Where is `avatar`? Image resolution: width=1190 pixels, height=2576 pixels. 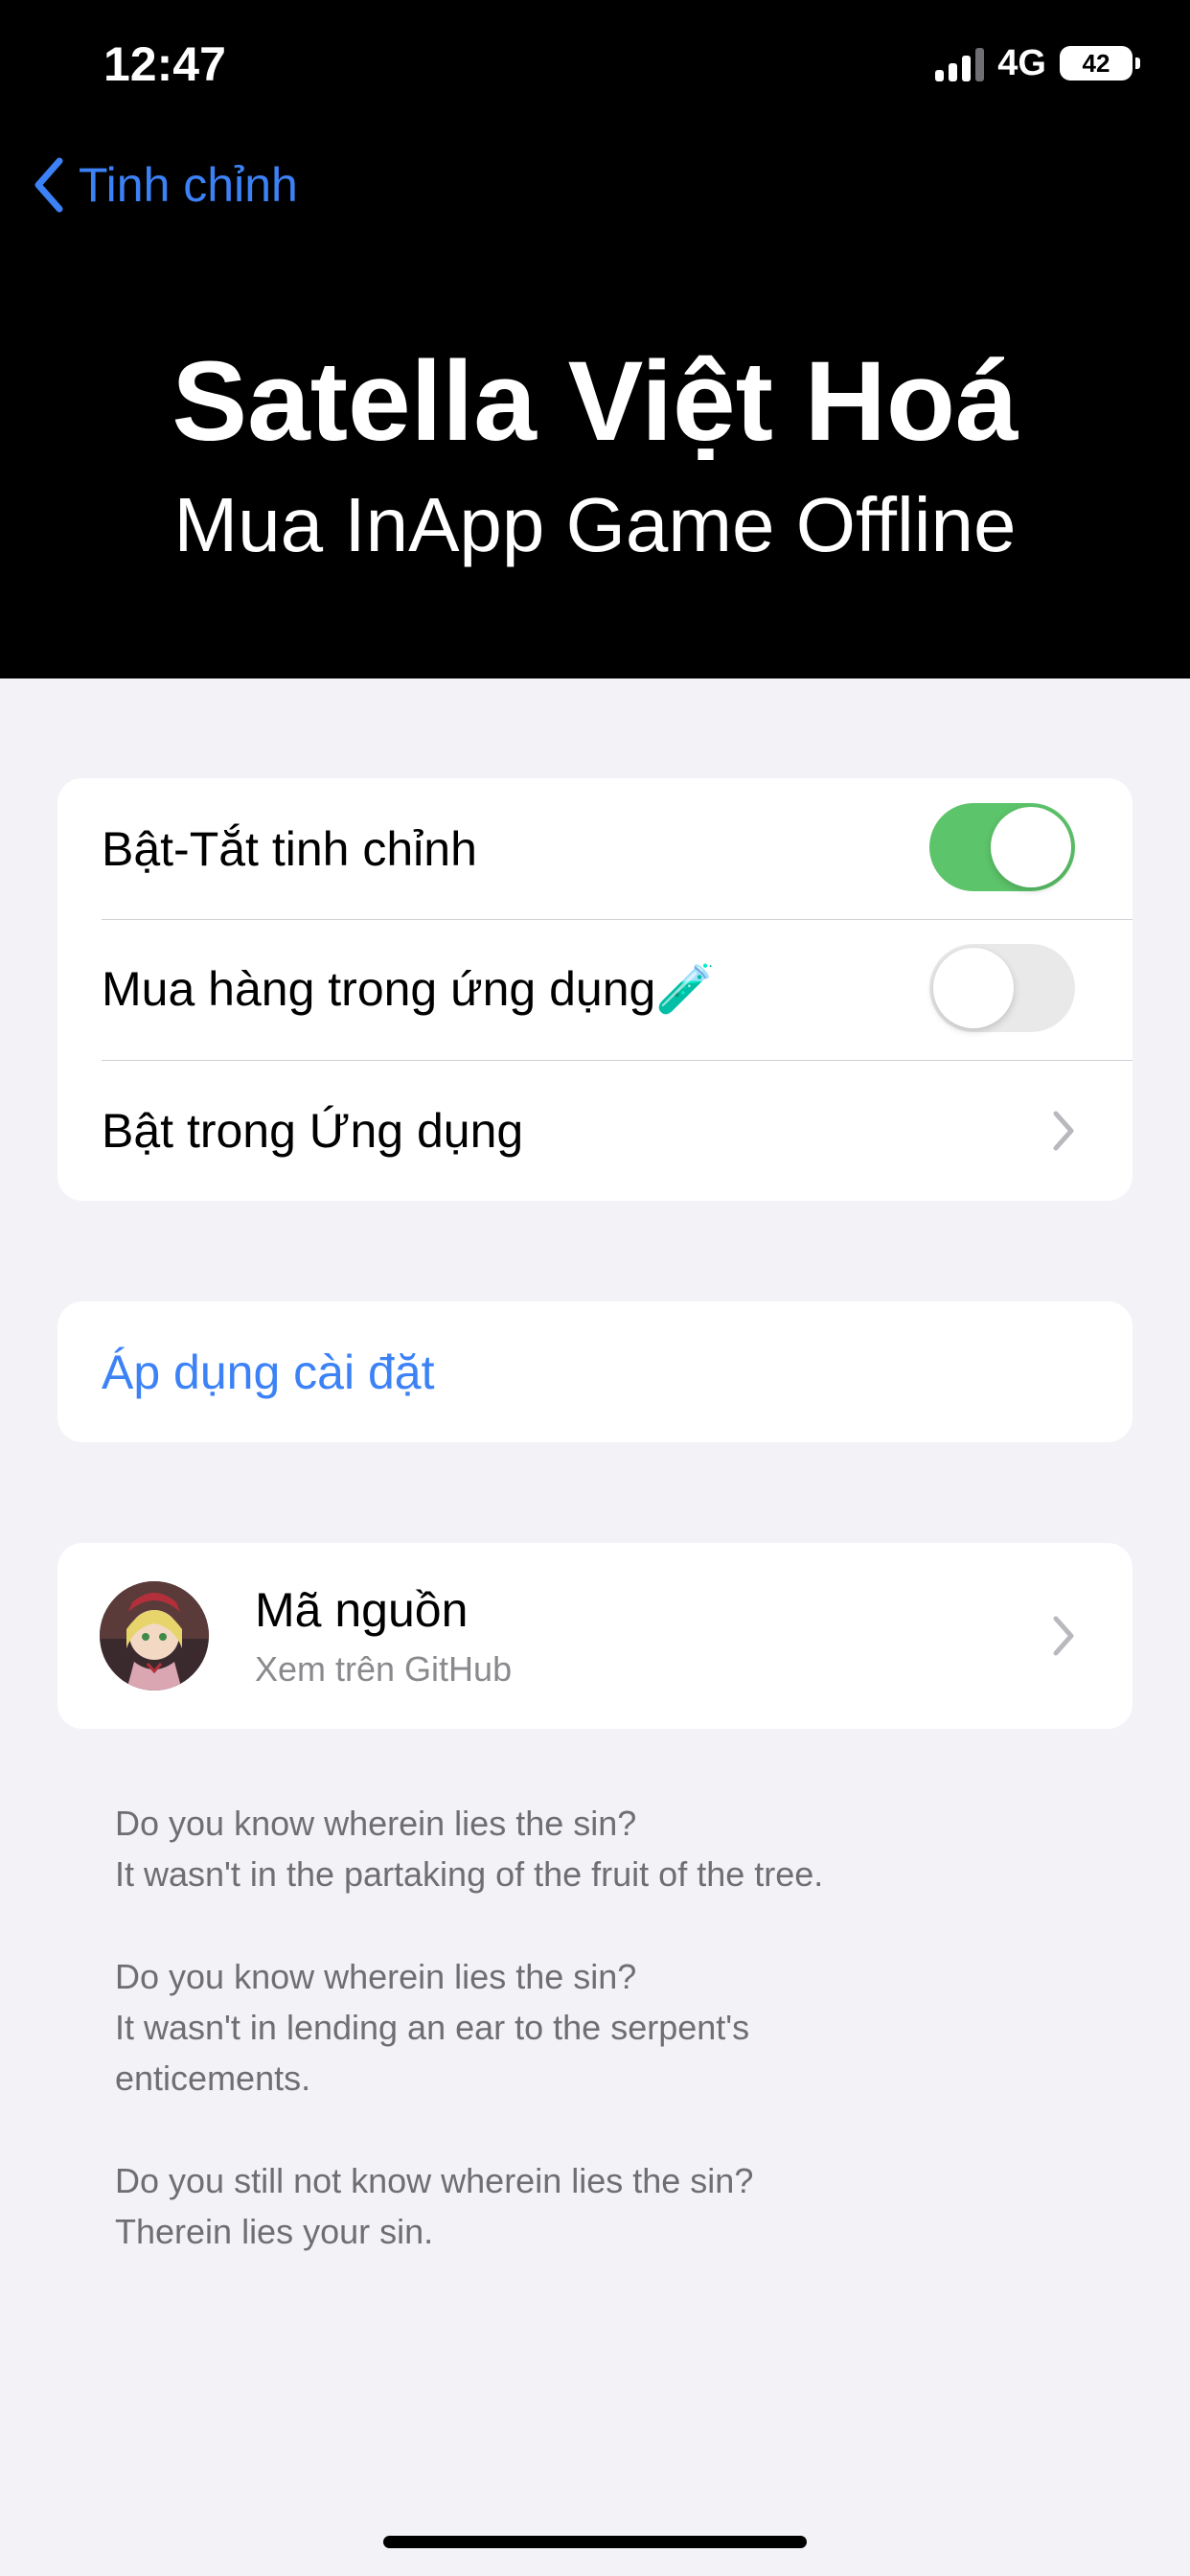 avatar is located at coordinates (155, 1635).